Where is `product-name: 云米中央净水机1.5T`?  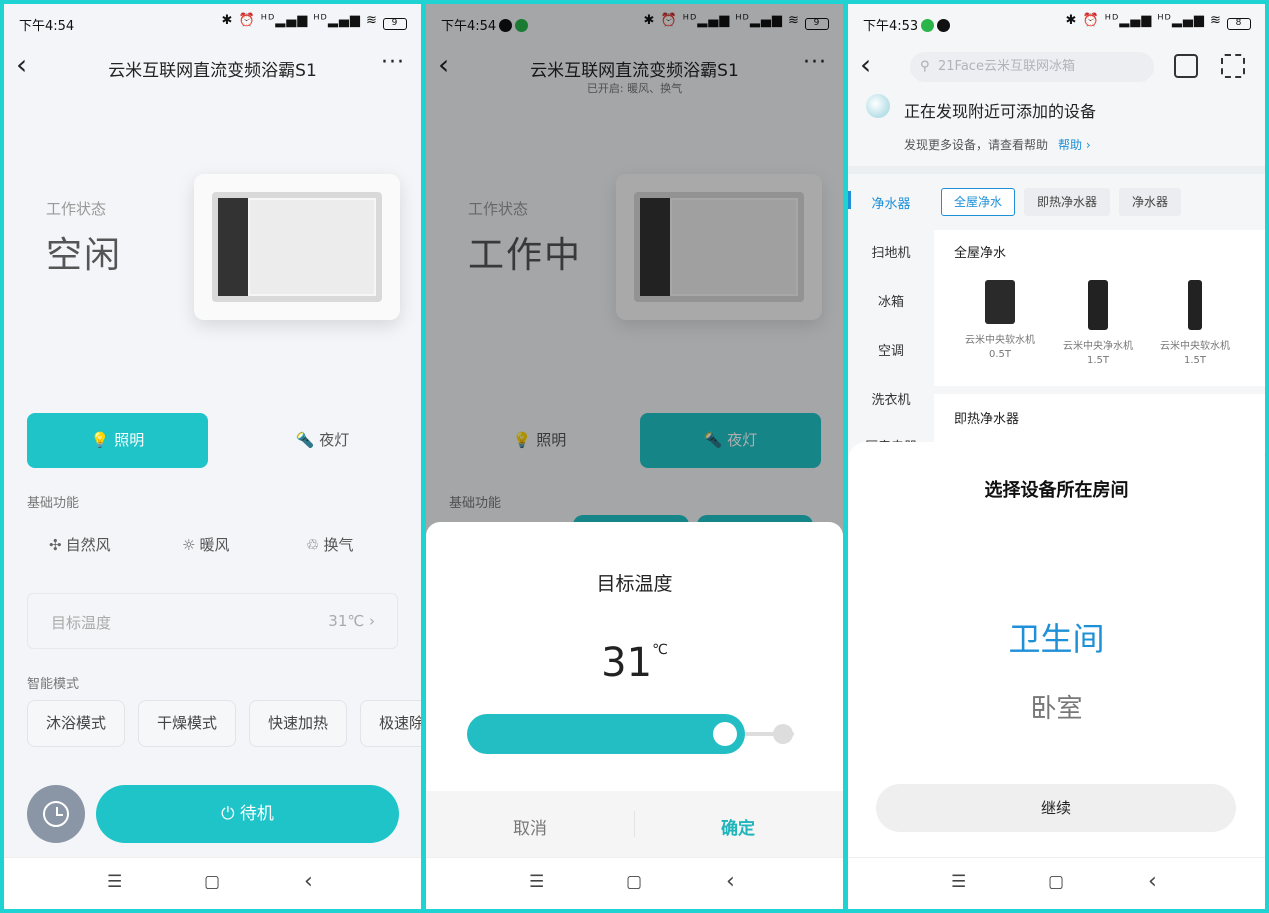
product-name: 云米中央净水机1.5T is located at coordinates (1098, 353).